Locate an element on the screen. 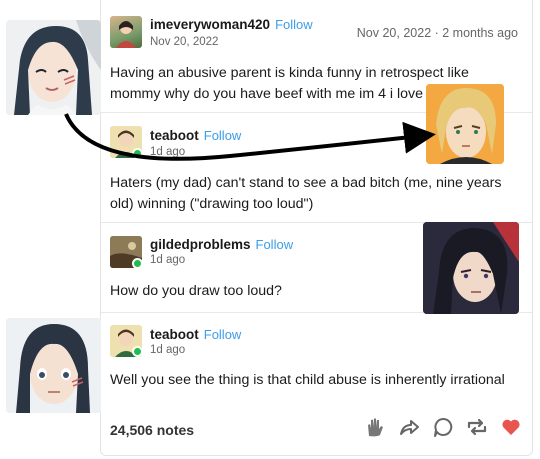 The height and width of the screenshot is (459, 540). heart-icon is located at coordinates (511, 427).